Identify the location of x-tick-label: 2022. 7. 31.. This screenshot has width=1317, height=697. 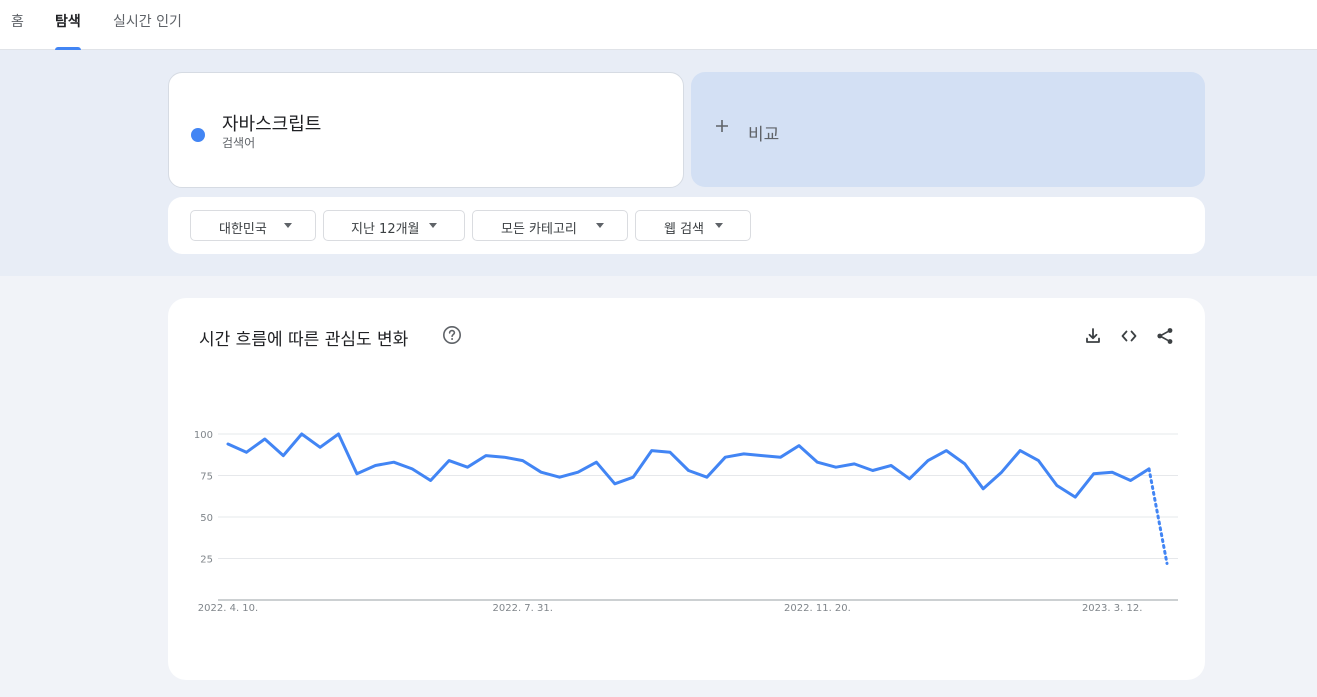
(523, 608).